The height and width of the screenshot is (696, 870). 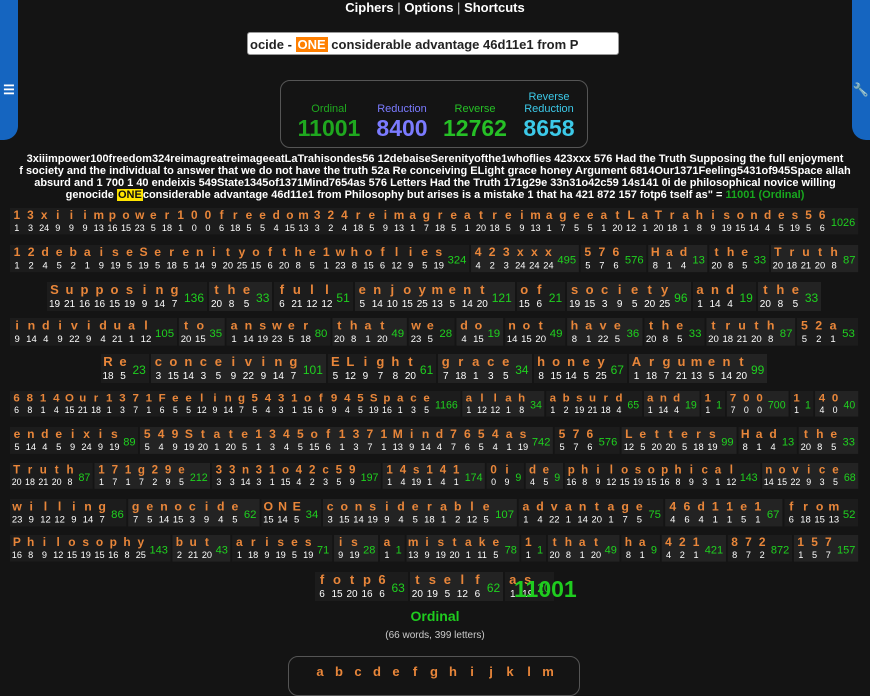 I want to click on breakdown-word: h8a19, so click(x=640, y=548).